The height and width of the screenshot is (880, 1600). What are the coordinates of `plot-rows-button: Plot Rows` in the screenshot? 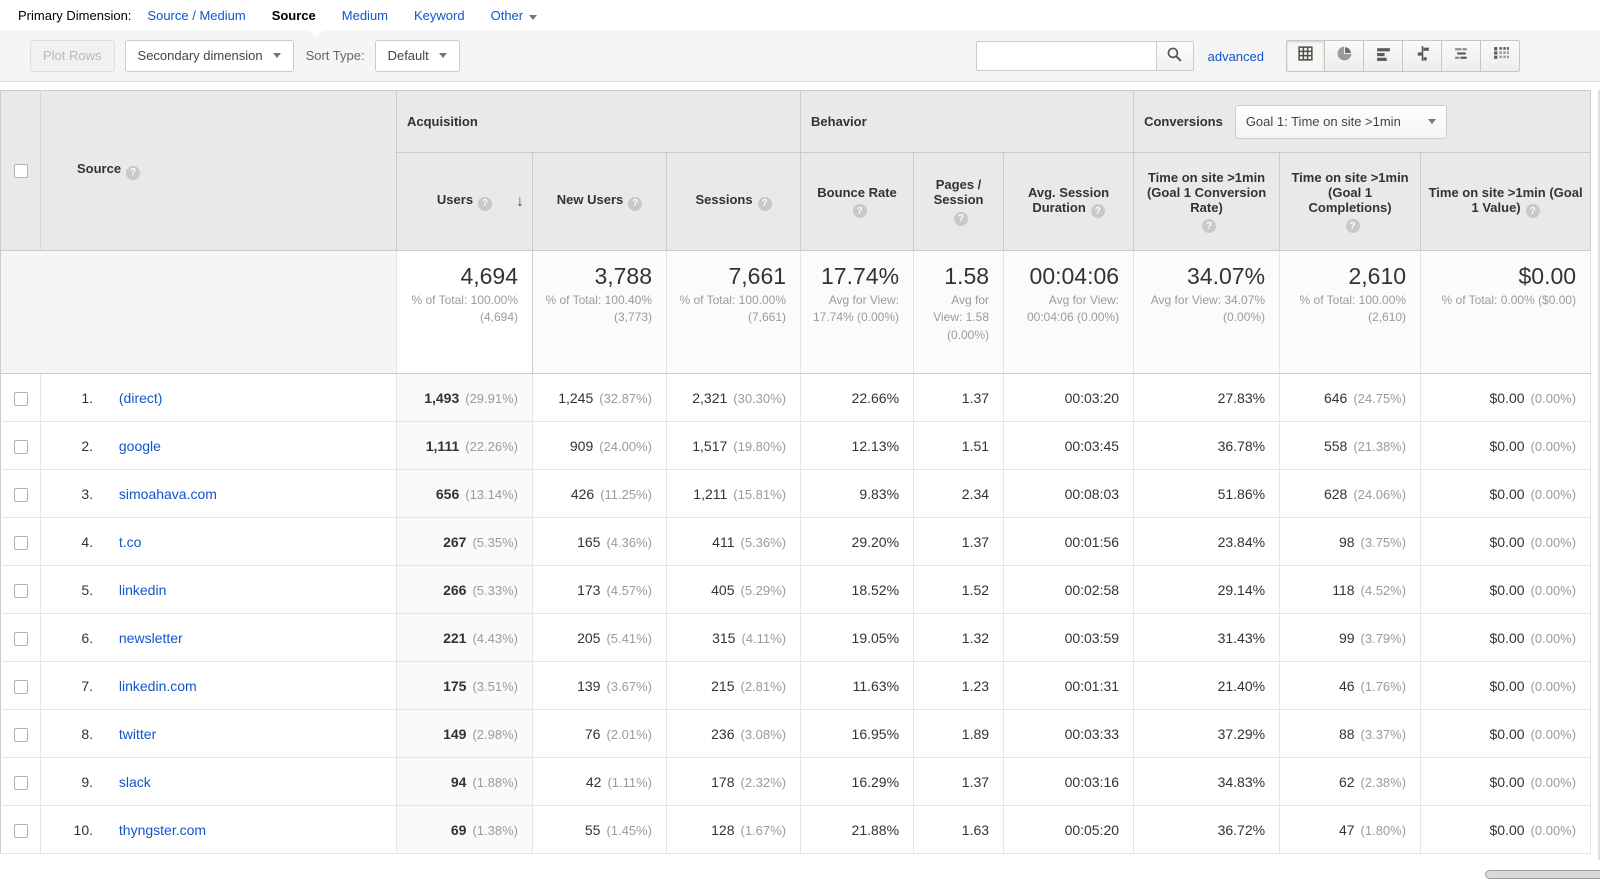 It's located at (72, 55).